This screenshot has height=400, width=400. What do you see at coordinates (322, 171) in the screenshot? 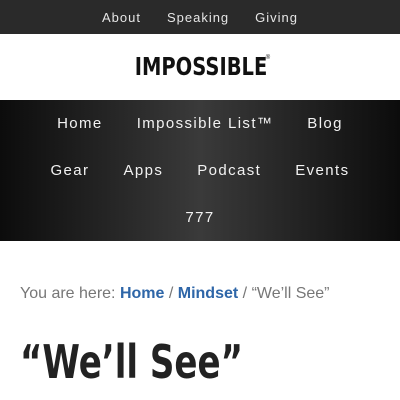
I see `nav-events: Events` at bounding box center [322, 171].